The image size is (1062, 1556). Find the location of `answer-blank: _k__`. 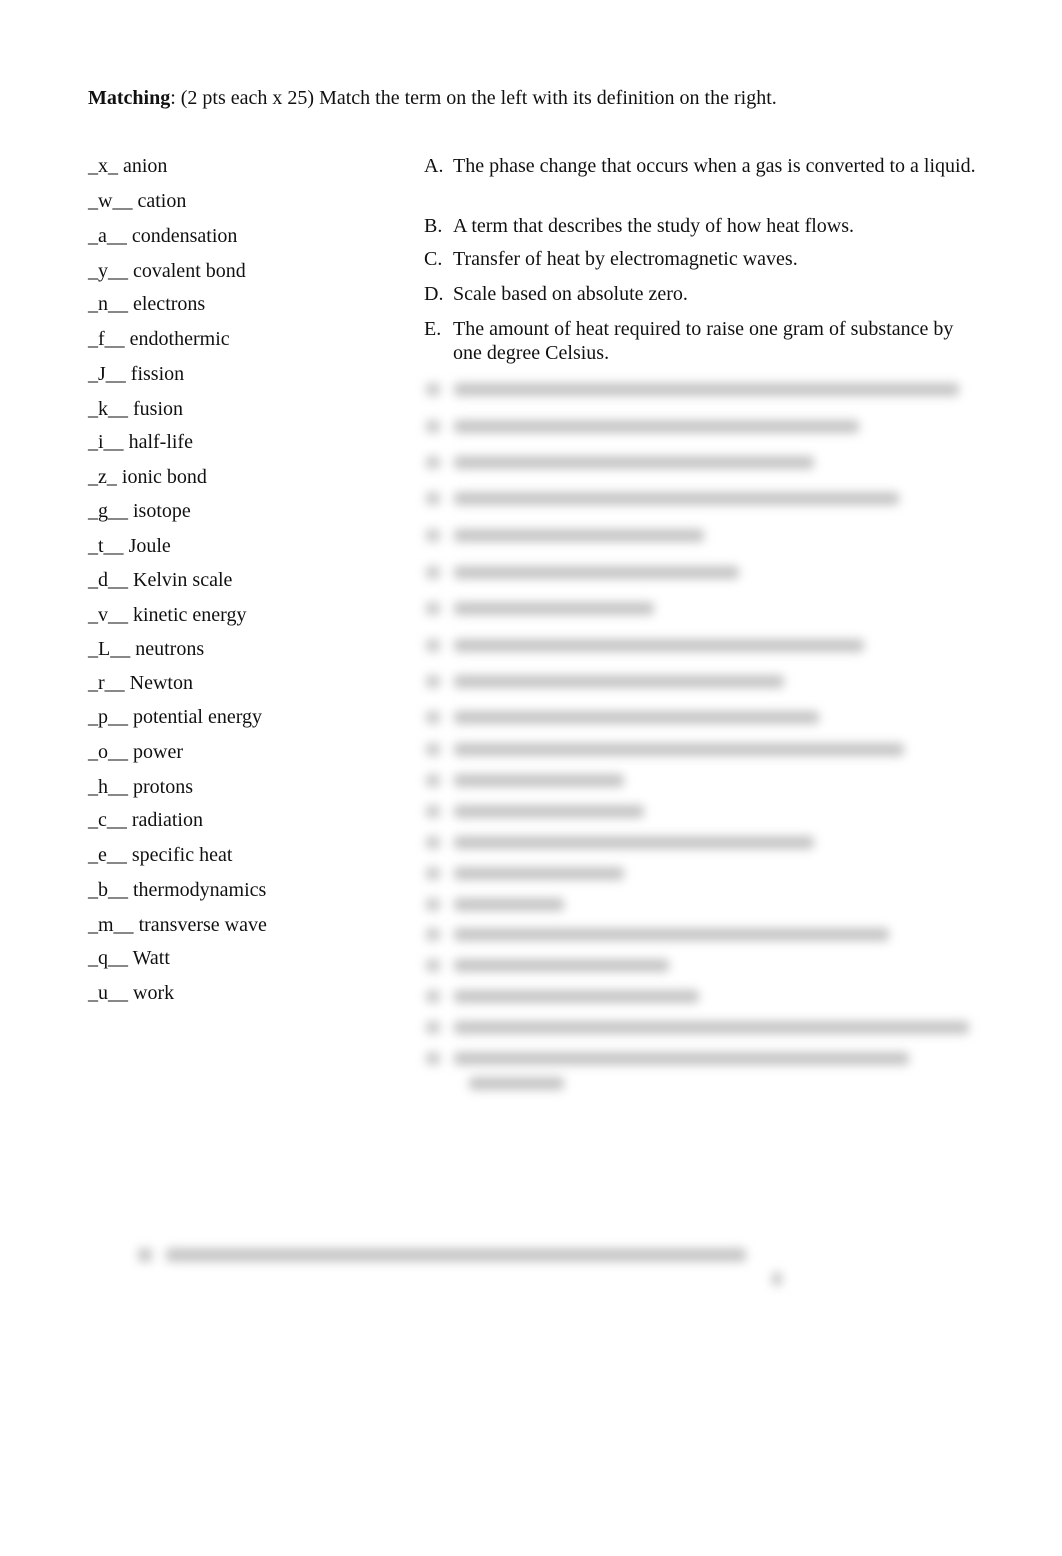

answer-blank: _k__ is located at coordinates (108, 409).